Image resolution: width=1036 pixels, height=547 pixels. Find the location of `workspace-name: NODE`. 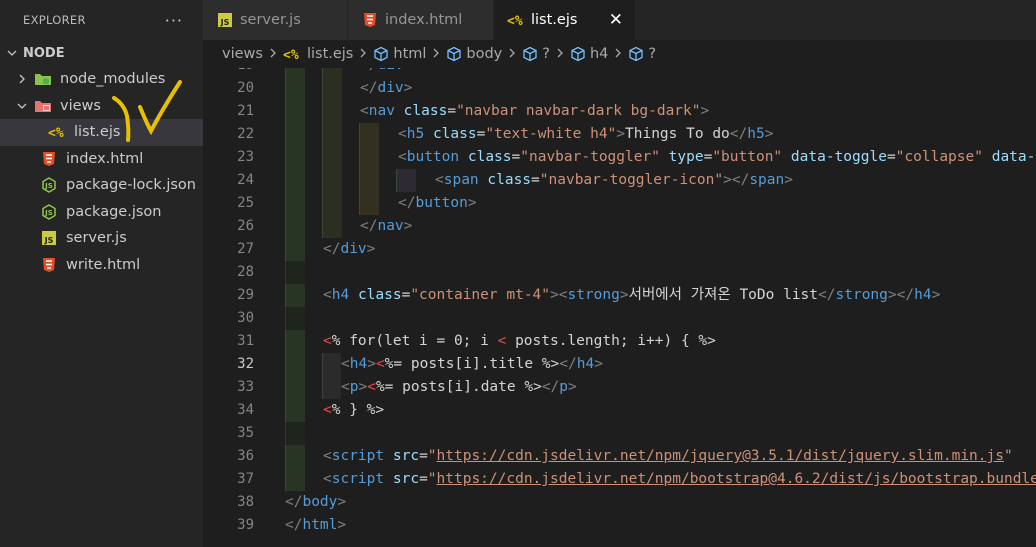

workspace-name: NODE is located at coordinates (44, 53).